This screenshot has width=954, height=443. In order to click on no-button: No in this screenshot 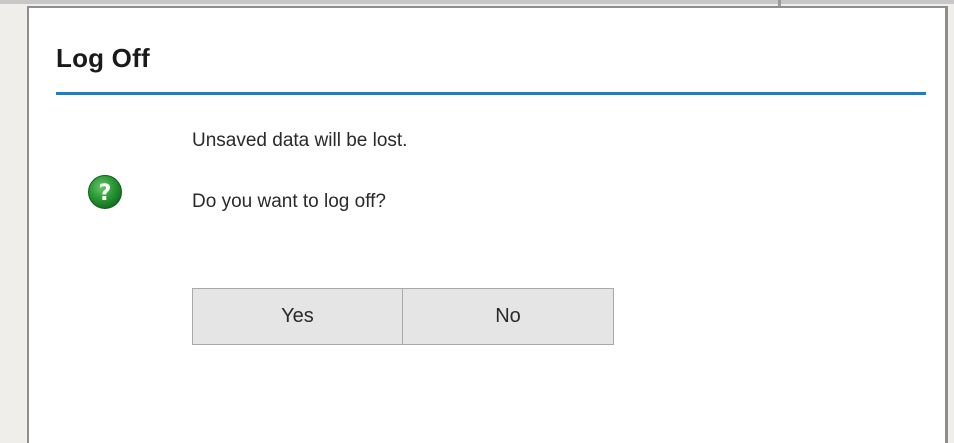, I will do `click(508, 316)`.